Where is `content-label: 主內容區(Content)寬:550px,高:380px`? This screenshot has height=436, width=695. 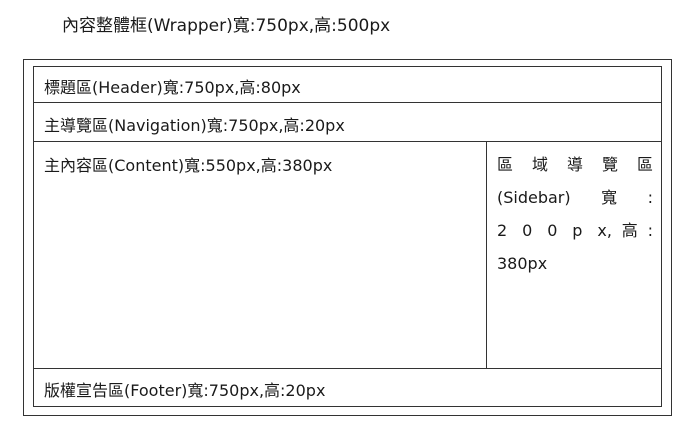 content-label: 主內容區(Content)寬:550px,高:380px is located at coordinates (188, 165).